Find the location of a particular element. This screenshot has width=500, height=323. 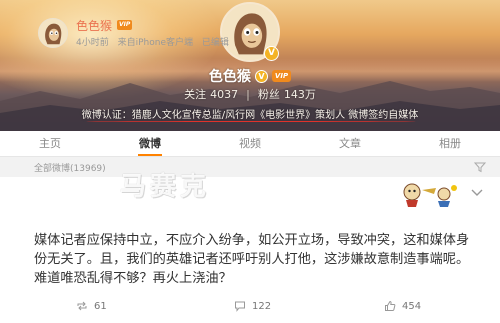

tab-album: 相册 is located at coordinates (450, 143).